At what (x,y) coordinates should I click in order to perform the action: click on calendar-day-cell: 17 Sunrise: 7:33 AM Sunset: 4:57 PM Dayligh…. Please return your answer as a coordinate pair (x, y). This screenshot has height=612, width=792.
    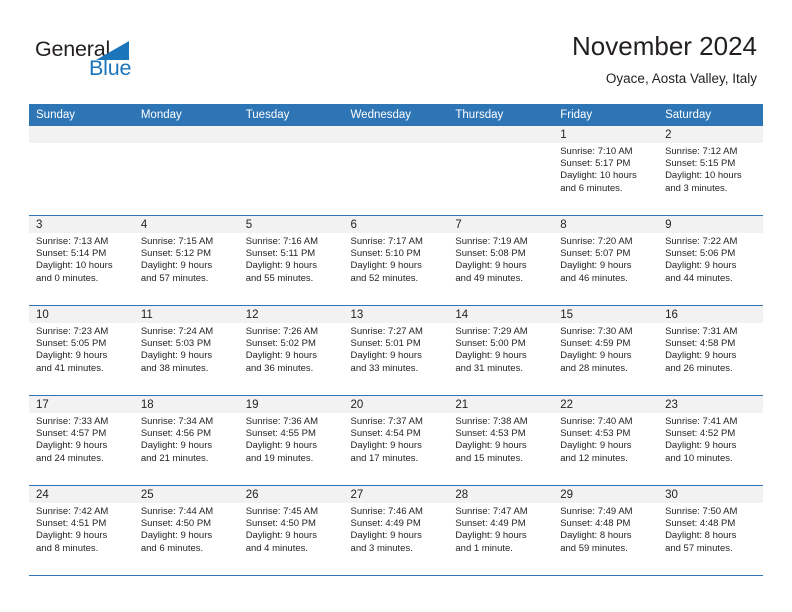
    Looking at the image, I should click on (81, 440).